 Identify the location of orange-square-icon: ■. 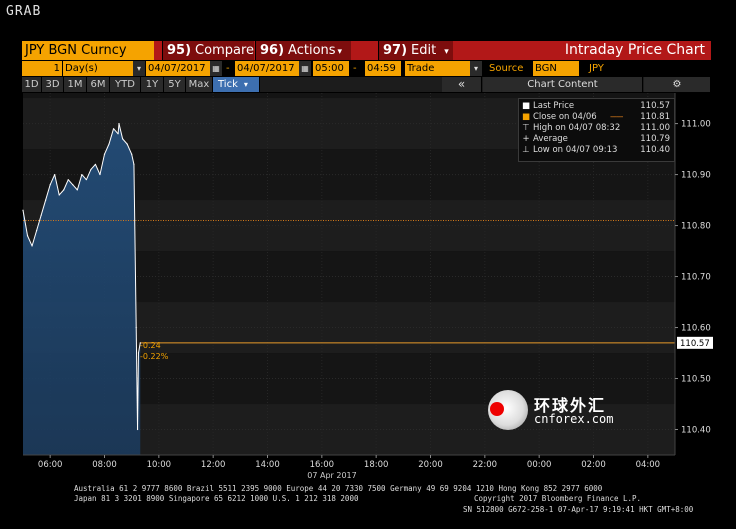
(526, 117).